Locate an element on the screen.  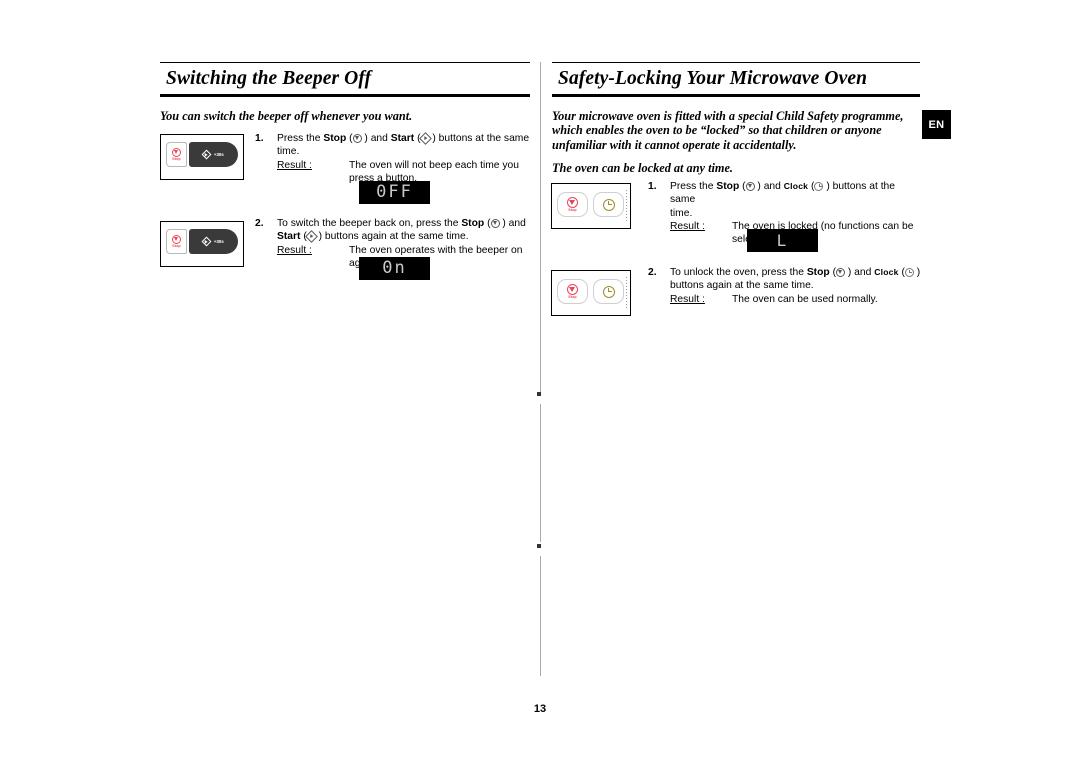
led-text: 0n is located at coordinates (394, 268).